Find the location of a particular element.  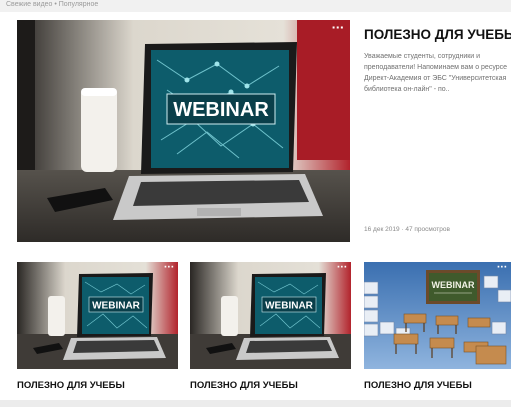

featured-meta: 16 дек 2019 · 47 просмотров is located at coordinates (407, 229).